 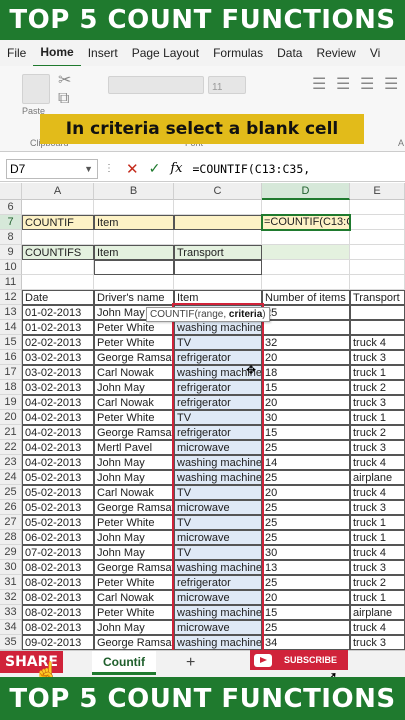 I want to click on add-sheet-button: +, so click(x=190, y=663).